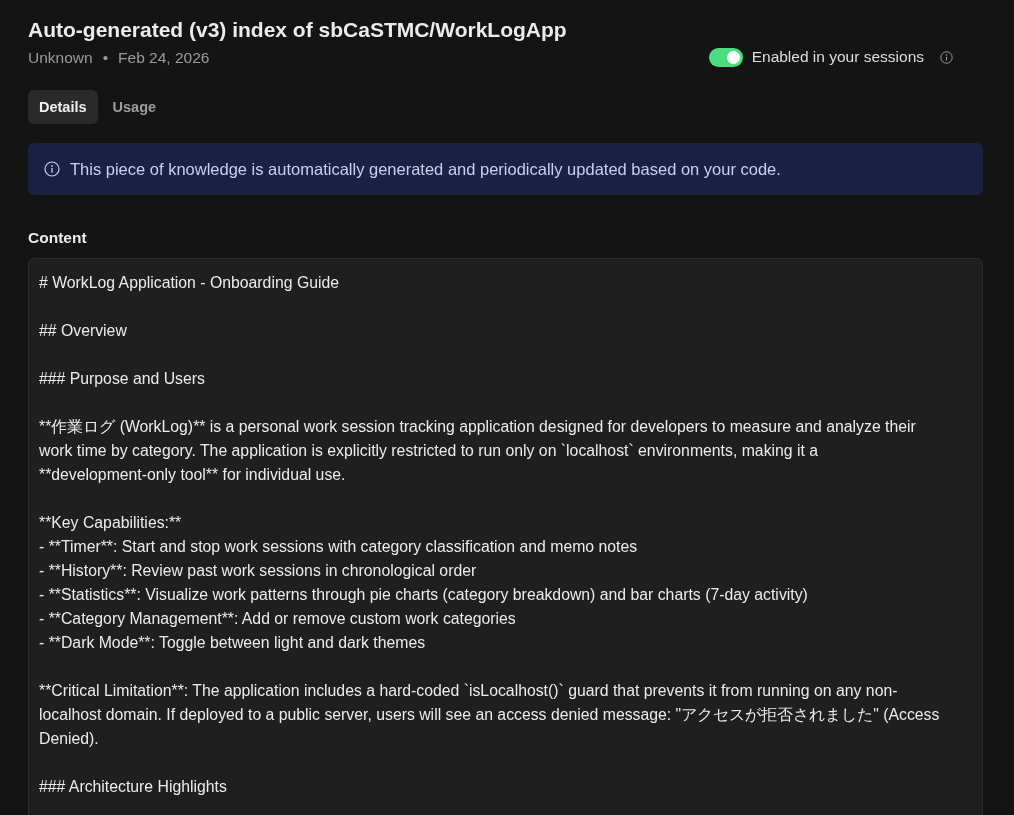  I want to click on tab: Details, so click(63, 107).